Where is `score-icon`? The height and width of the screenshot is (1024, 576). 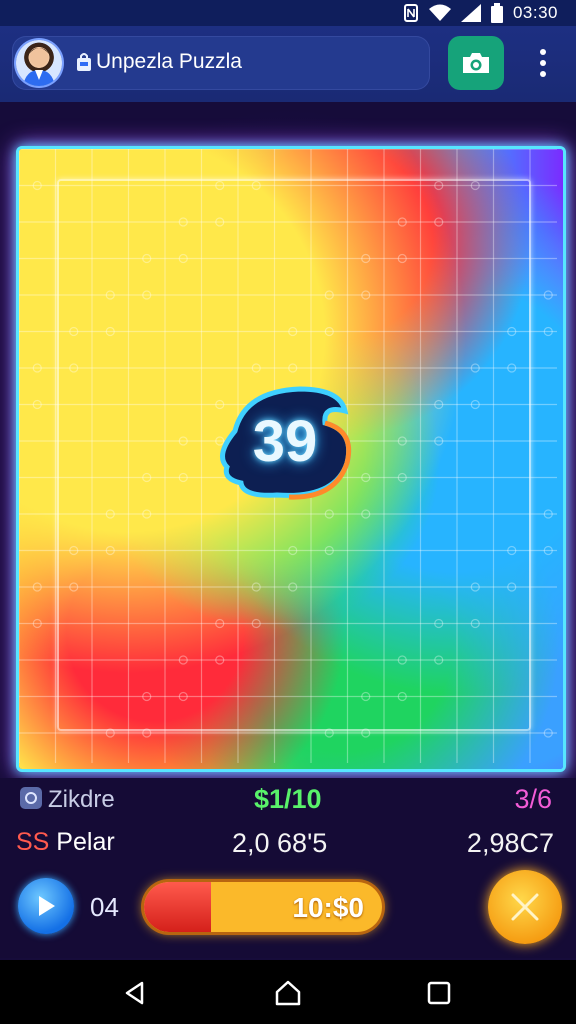
score-icon is located at coordinates (31, 798).